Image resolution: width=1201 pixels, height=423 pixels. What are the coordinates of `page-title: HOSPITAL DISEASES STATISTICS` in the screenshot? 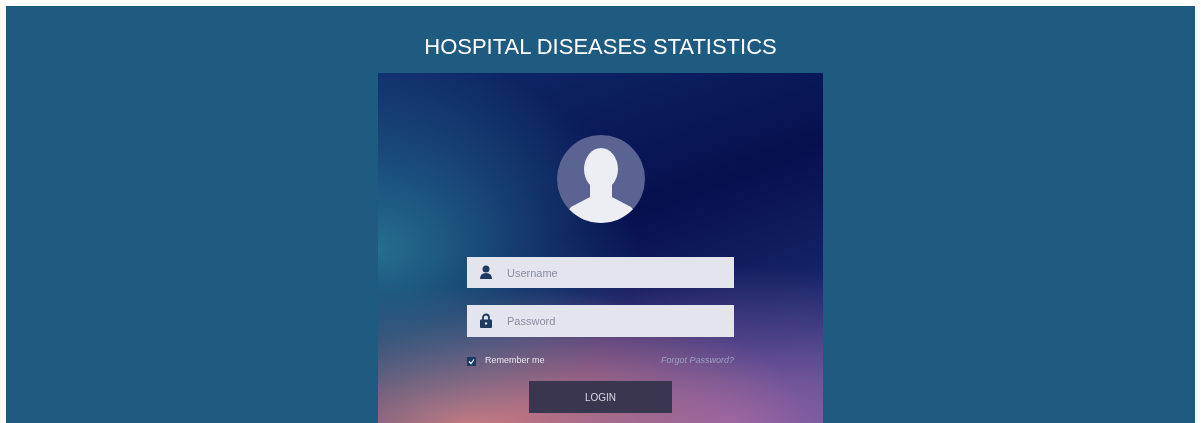 It's located at (600, 47).